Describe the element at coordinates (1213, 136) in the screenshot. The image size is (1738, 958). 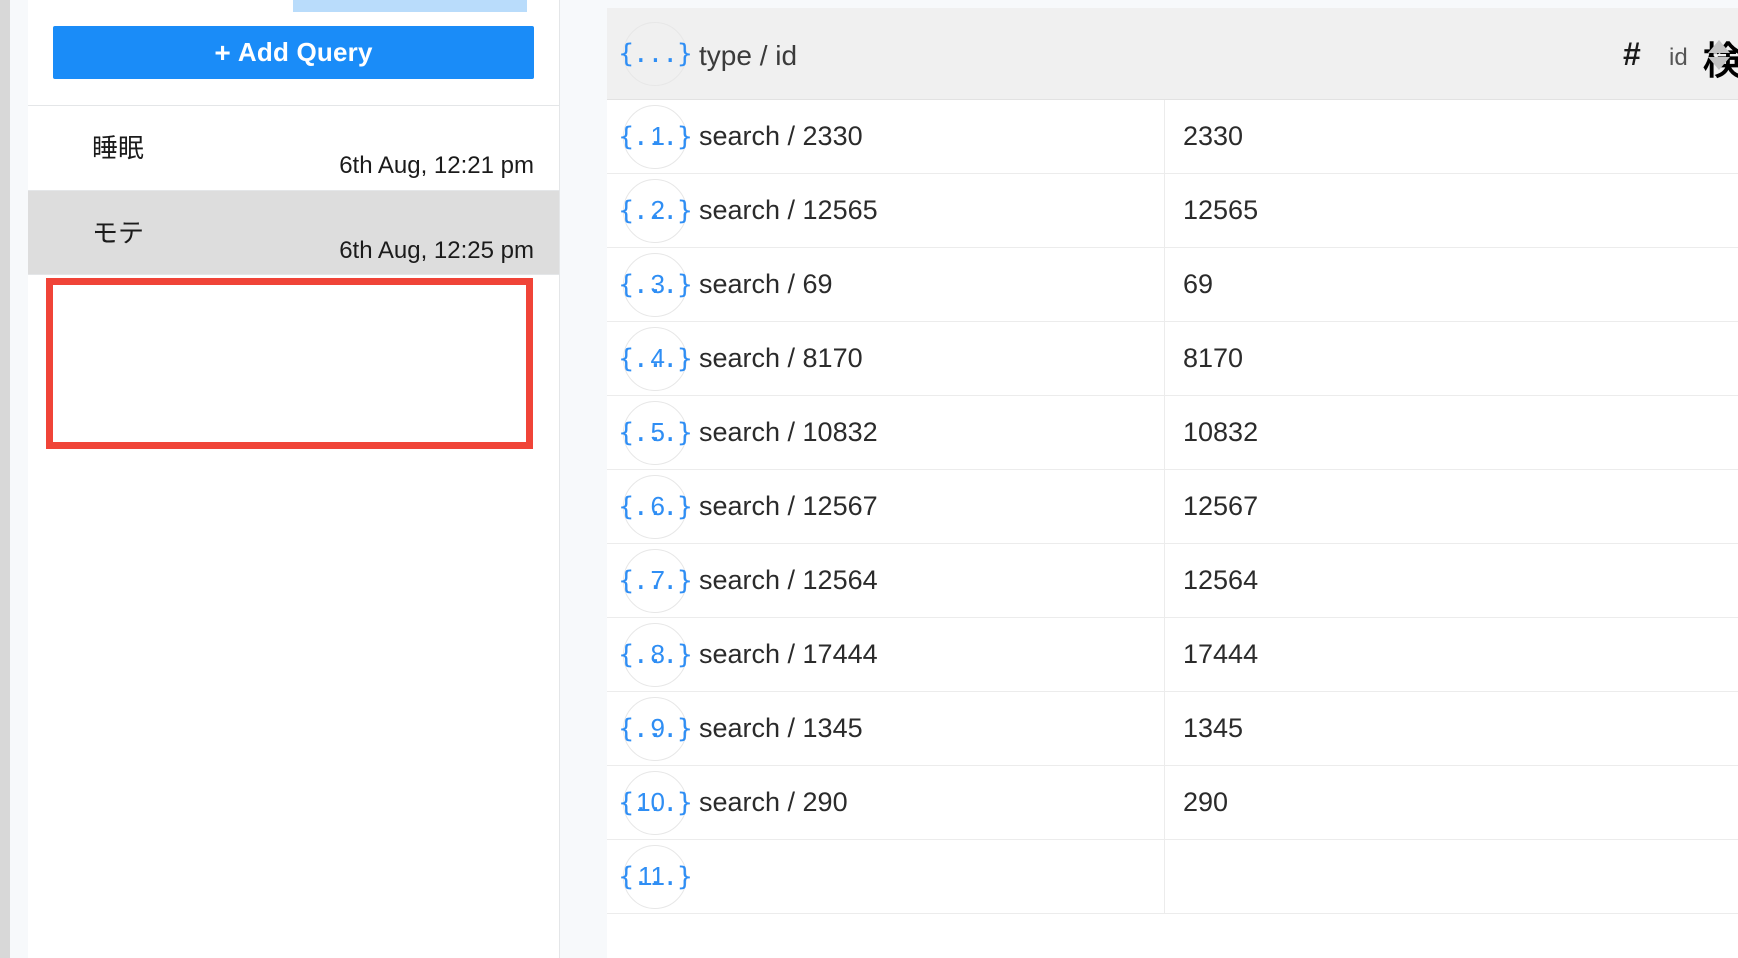
I see `id-value: 2330` at that location.